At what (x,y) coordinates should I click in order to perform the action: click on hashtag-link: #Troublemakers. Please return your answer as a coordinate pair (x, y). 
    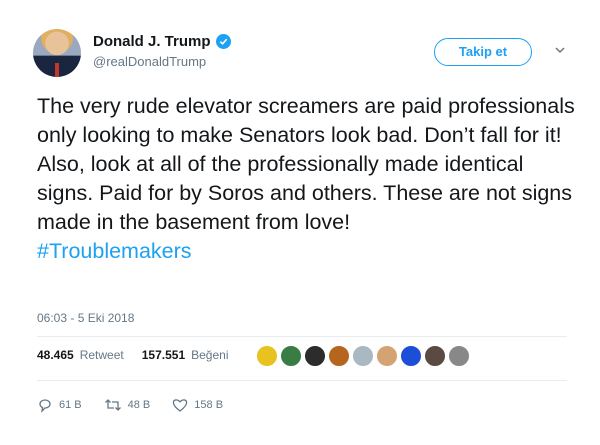
    Looking at the image, I should click on (114, 251).